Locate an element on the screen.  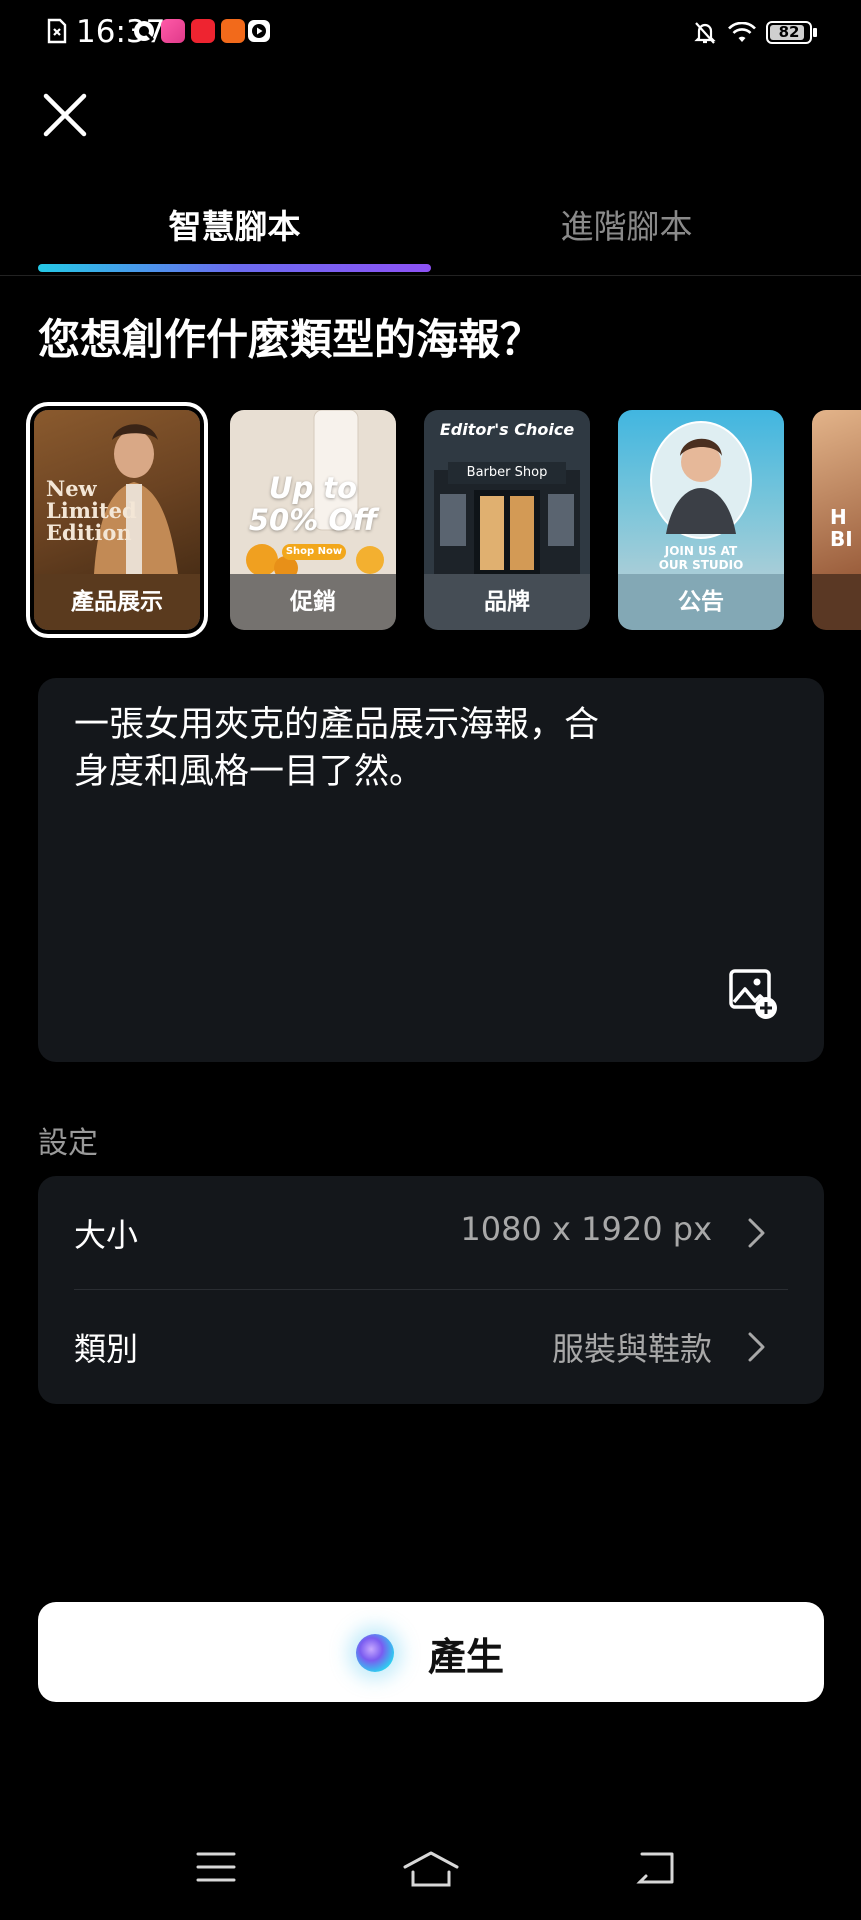
template-card-product: New Limited Edition 產品展示 is located at coordinates (117, 520).